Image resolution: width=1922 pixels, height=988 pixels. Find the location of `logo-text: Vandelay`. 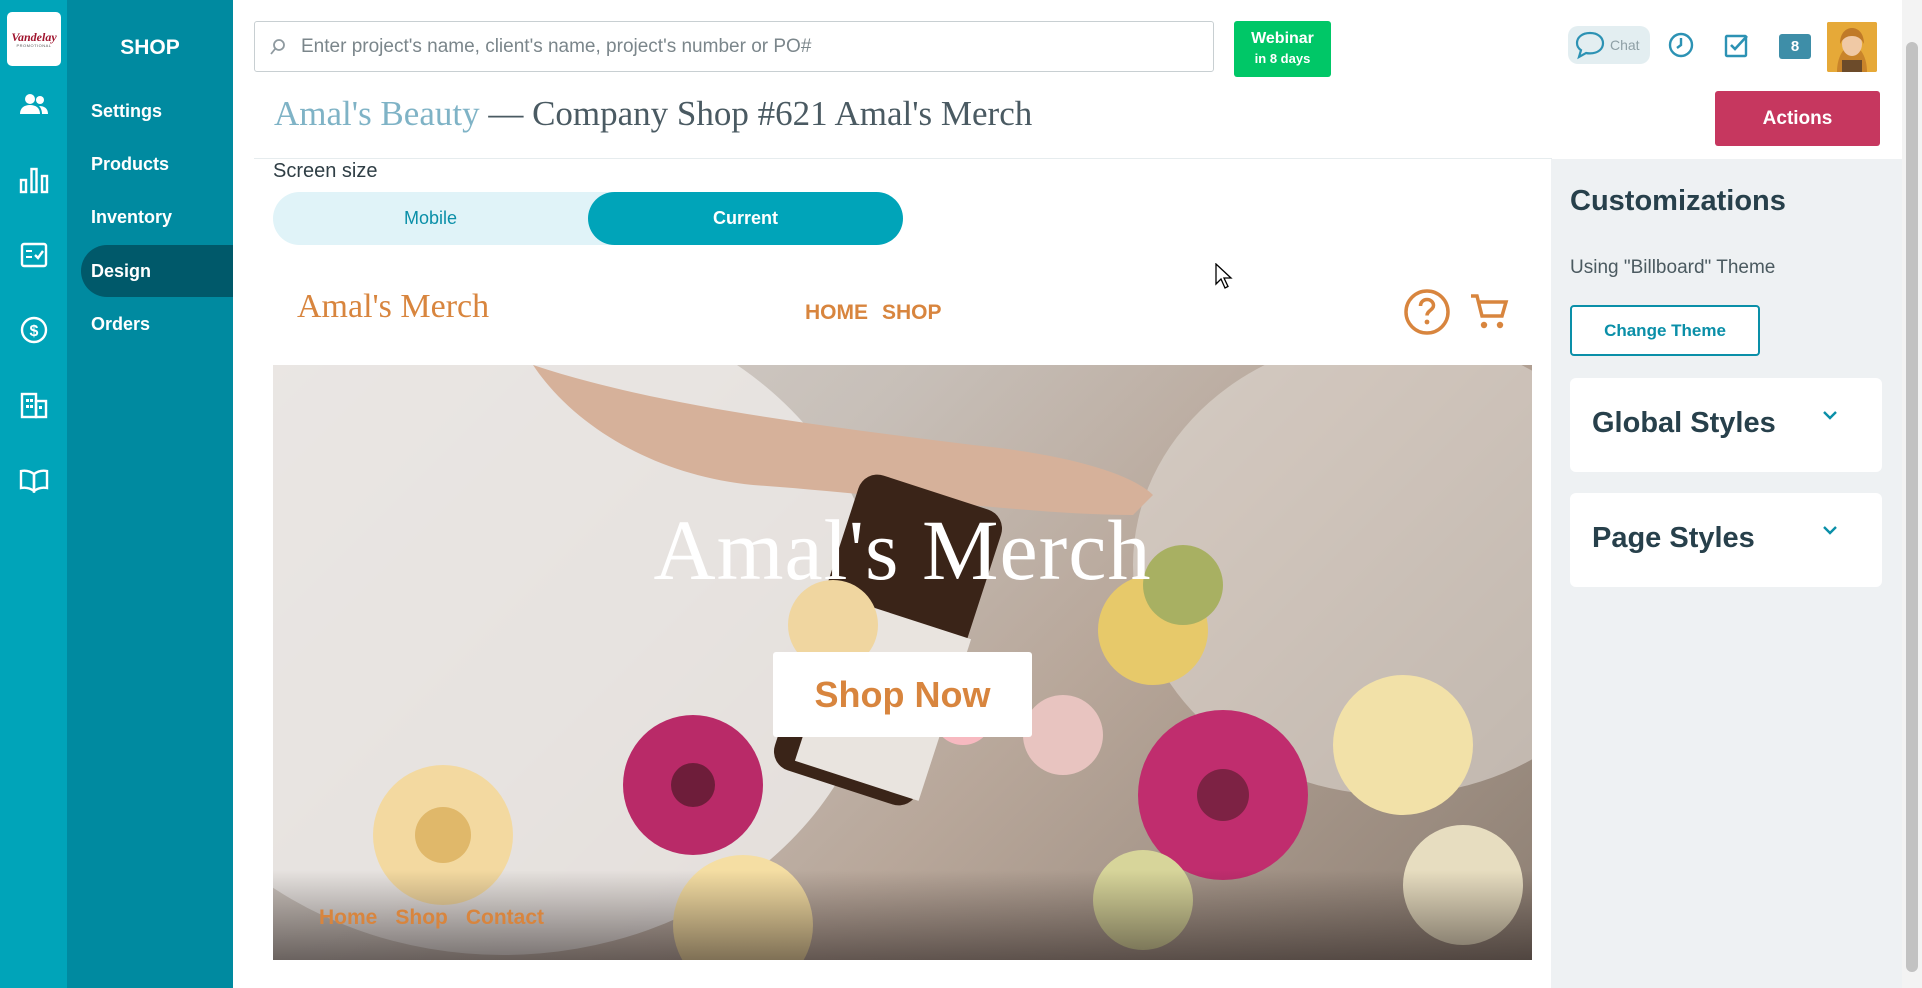

logo-text: Vandelay is located at coordinates (34, 36).